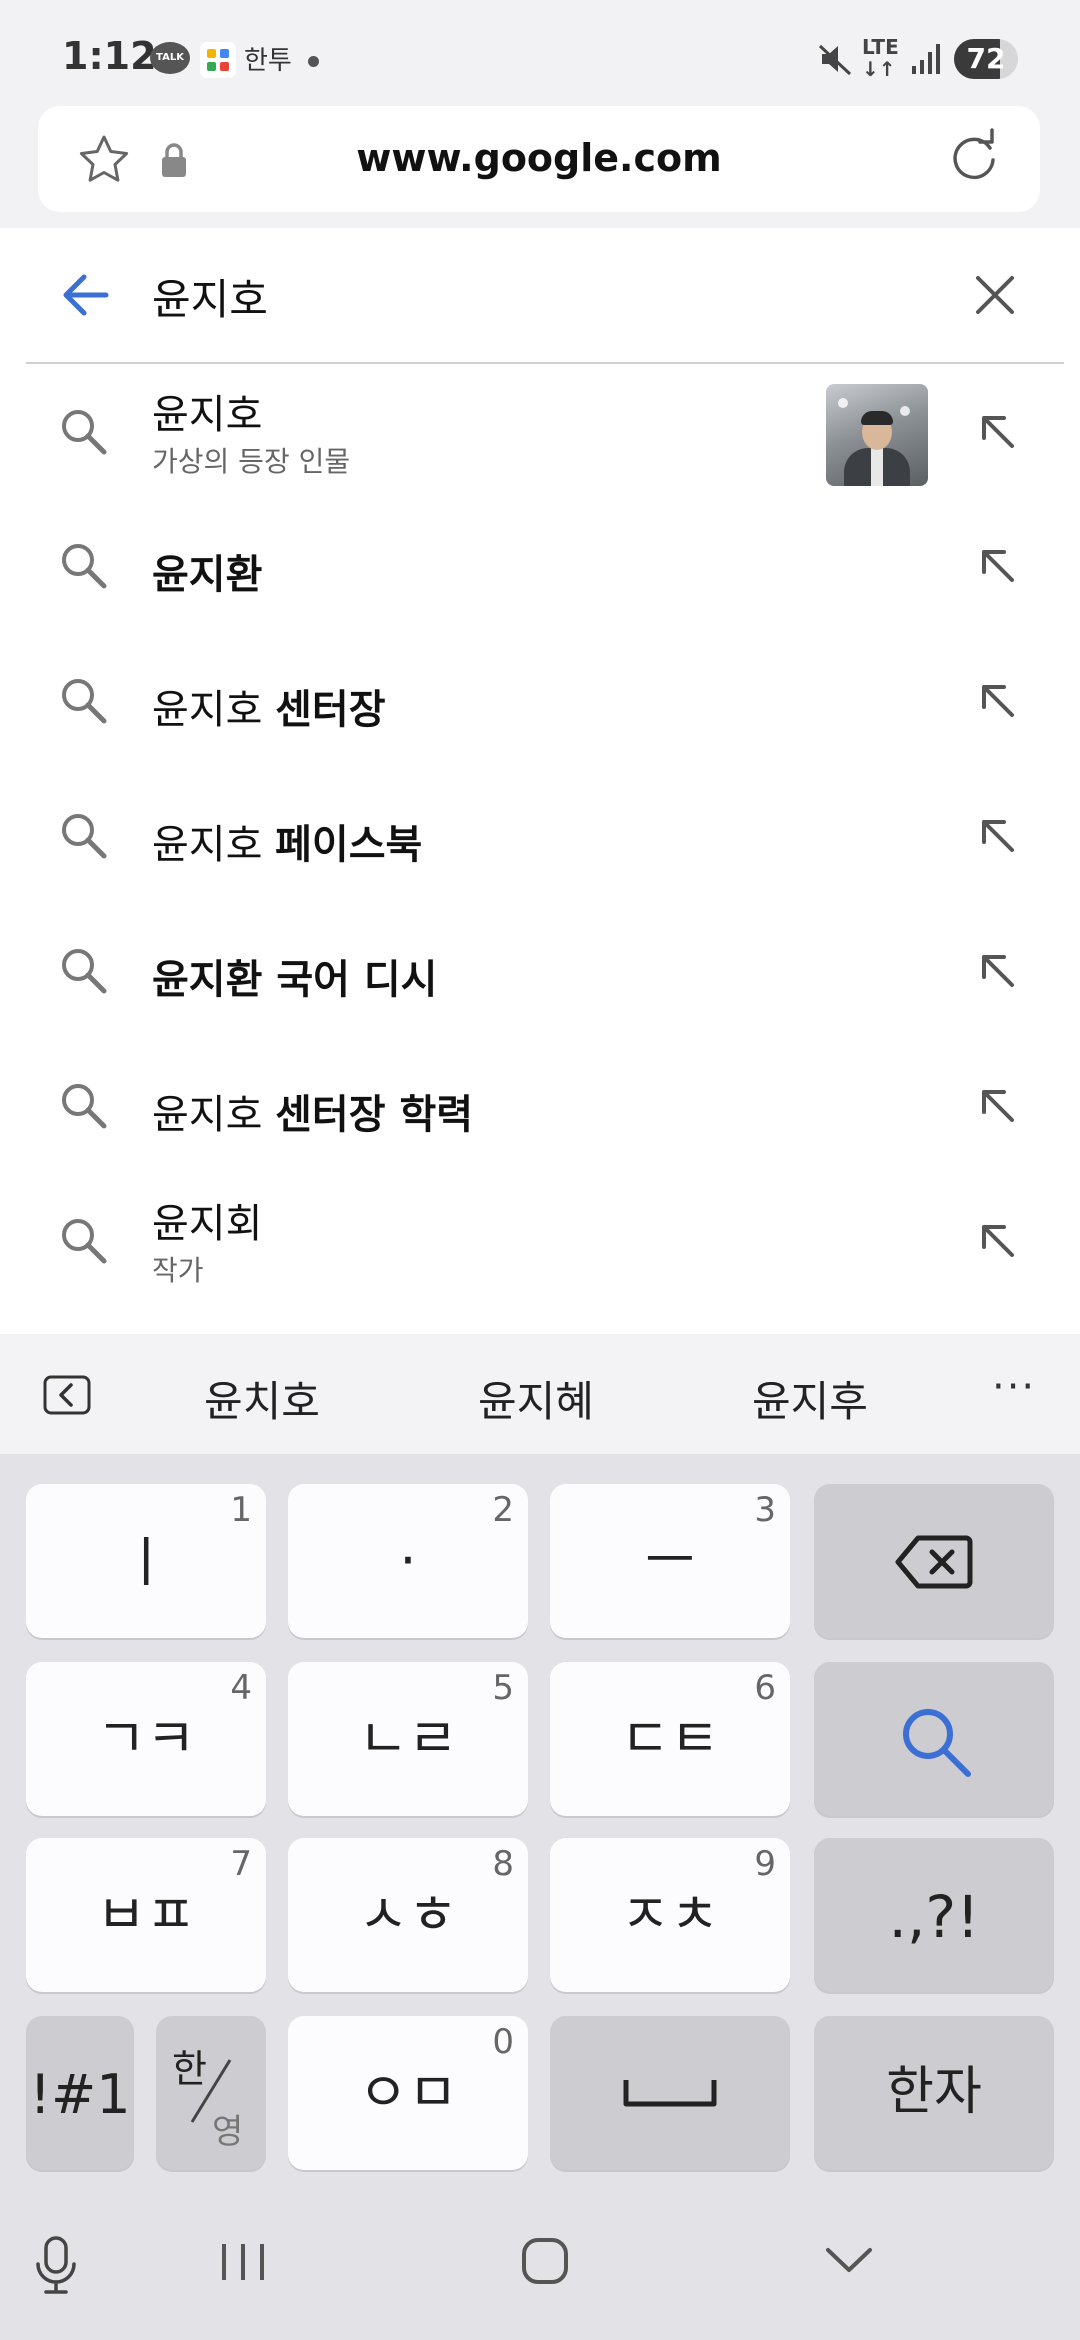 This screenshot has width=1080, height=2340. I want to click on key-label: .,?!, so click(934, 1917).